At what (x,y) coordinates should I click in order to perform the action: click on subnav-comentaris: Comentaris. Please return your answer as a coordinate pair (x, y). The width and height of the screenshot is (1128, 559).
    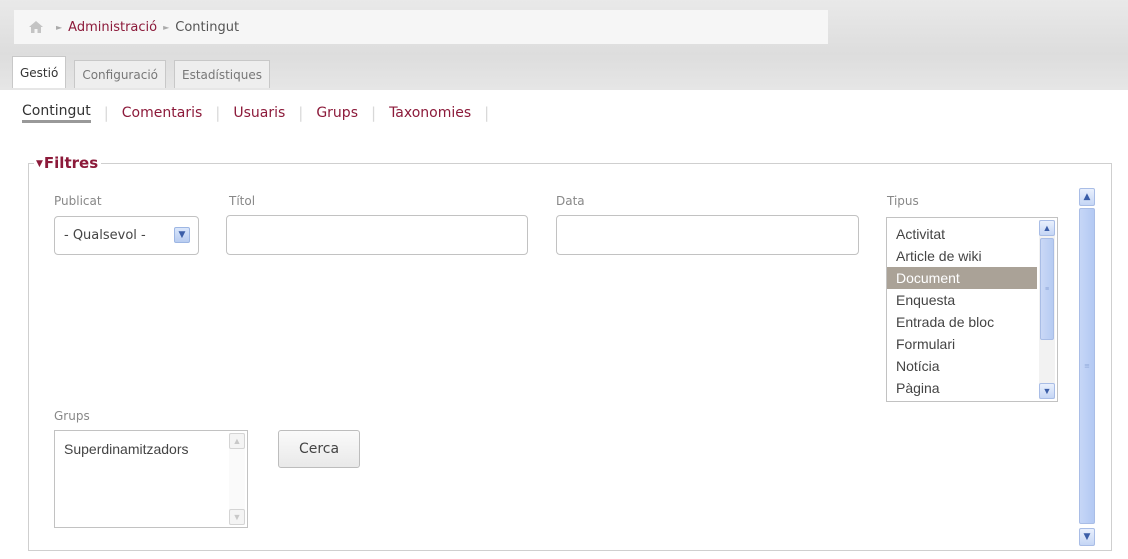
    Looking at the image, I should click on (162, 113).